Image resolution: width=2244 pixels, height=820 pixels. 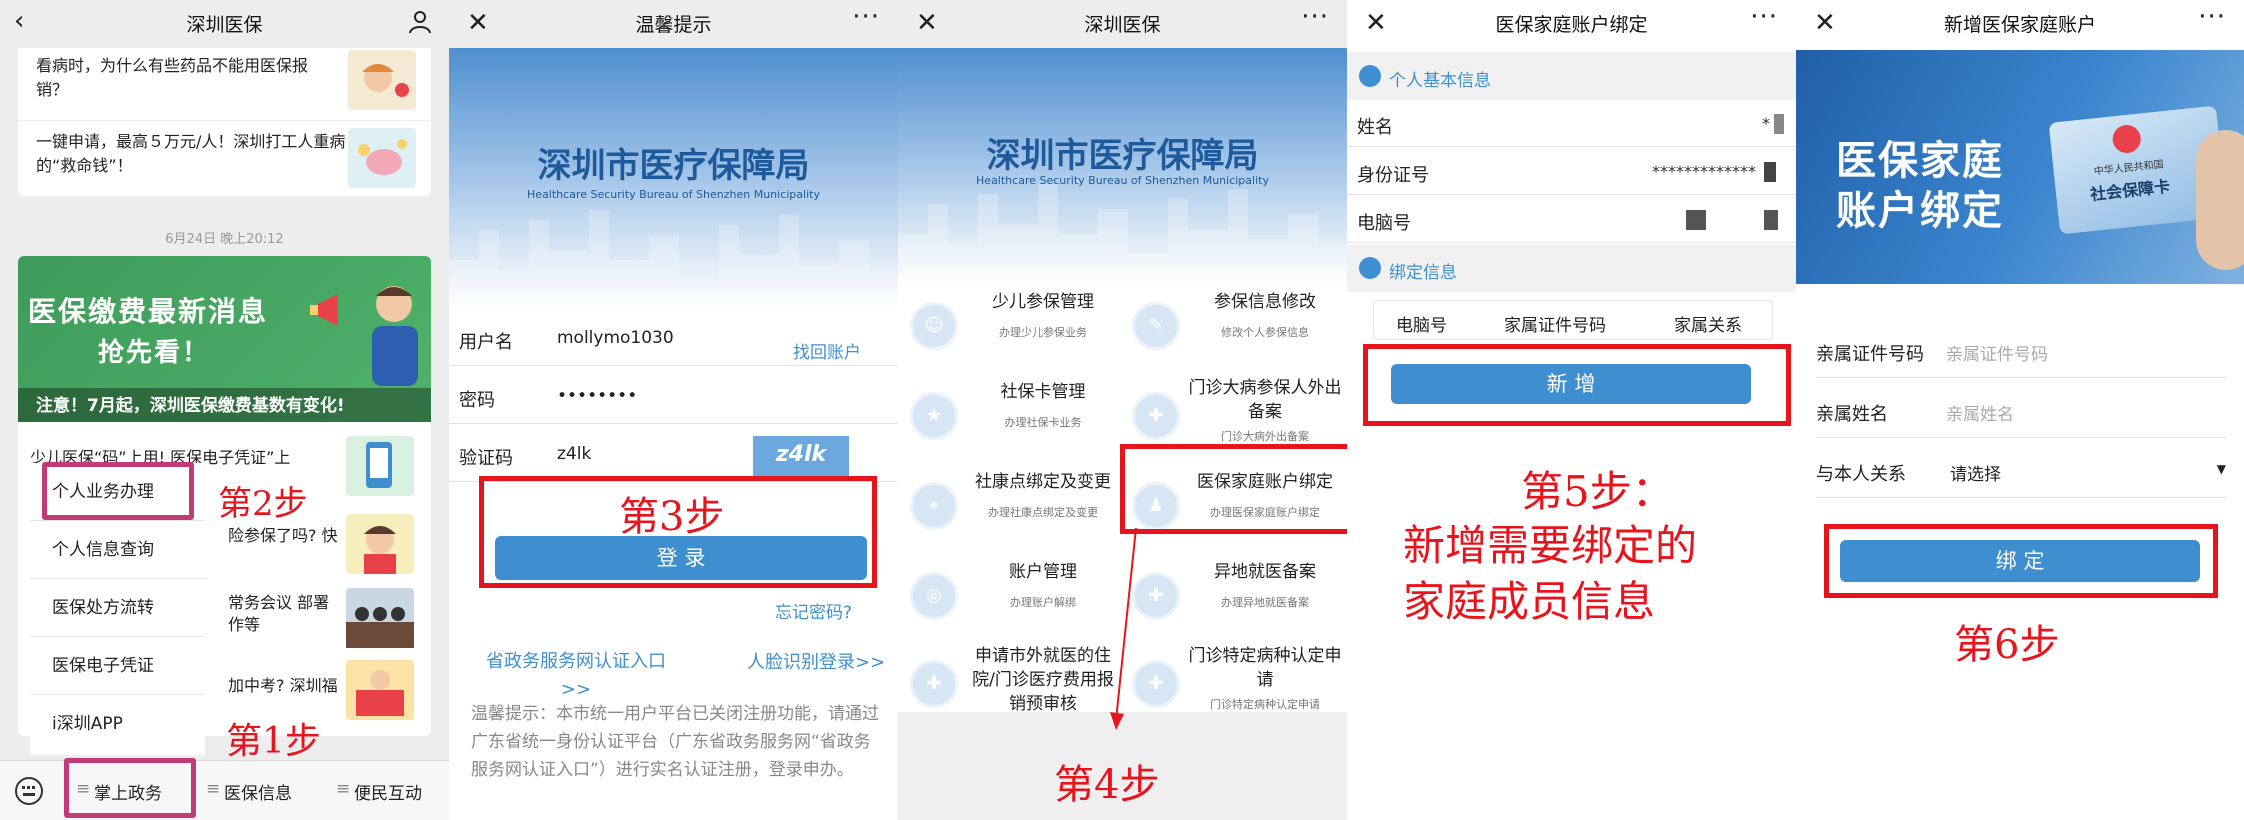 What do you see at coordinates (934, 326) in the screenshot?
I see `child-icon: ☺` at bounding box center [934, 326].